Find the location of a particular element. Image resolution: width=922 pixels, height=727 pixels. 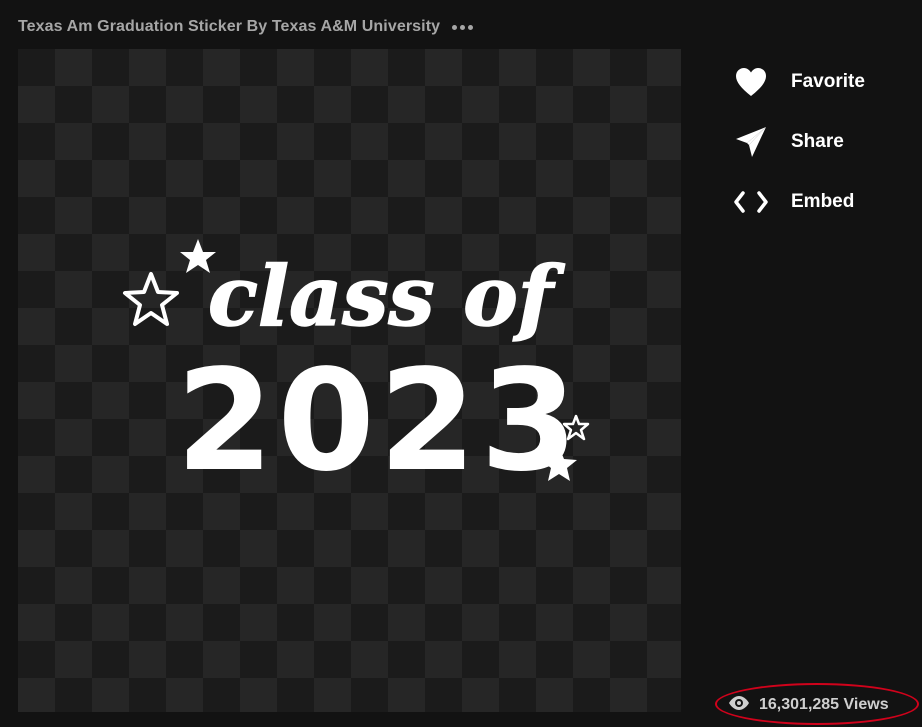

eye-icon is located at coordinates (739, 705).